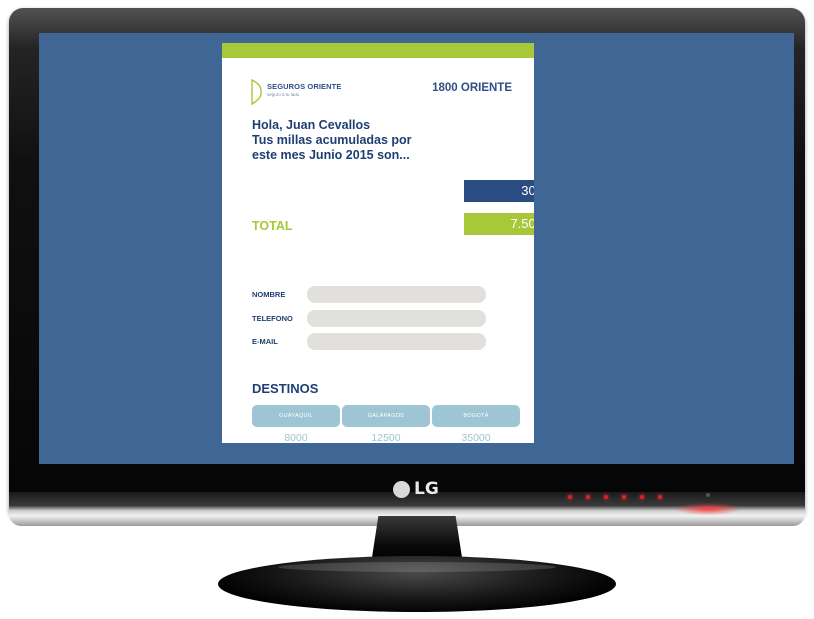 This screenshot has width=814, height=619. What do you see at coordinates (311, 125) in the screenshot?
I see `greeting-line: Hola, Juan Cevallos` at bounding box center [311, 125].